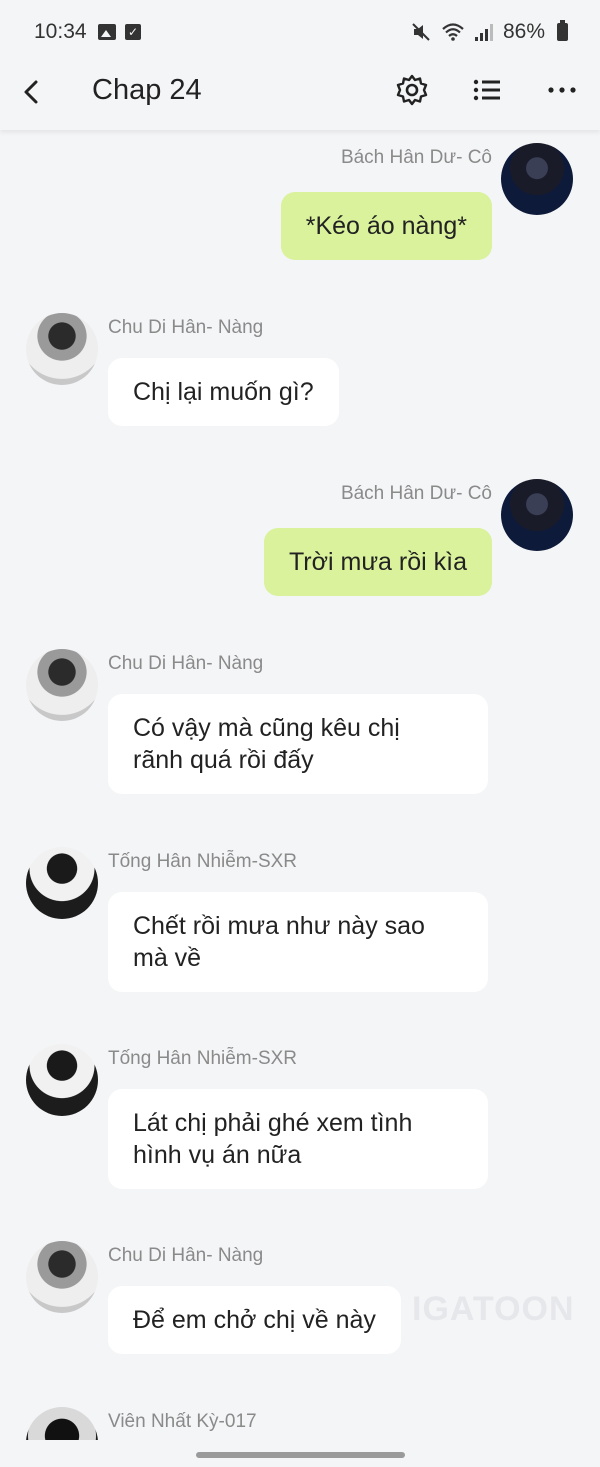 The width and height of the screenshot is (600, 1467). I want to click on more-icon, so click(562, 90).